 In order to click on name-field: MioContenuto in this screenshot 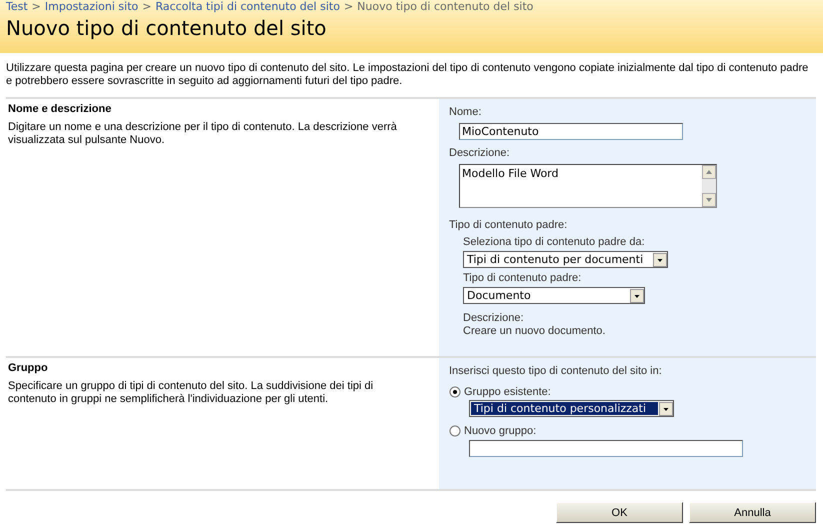, I will do `click(571, 131)`.